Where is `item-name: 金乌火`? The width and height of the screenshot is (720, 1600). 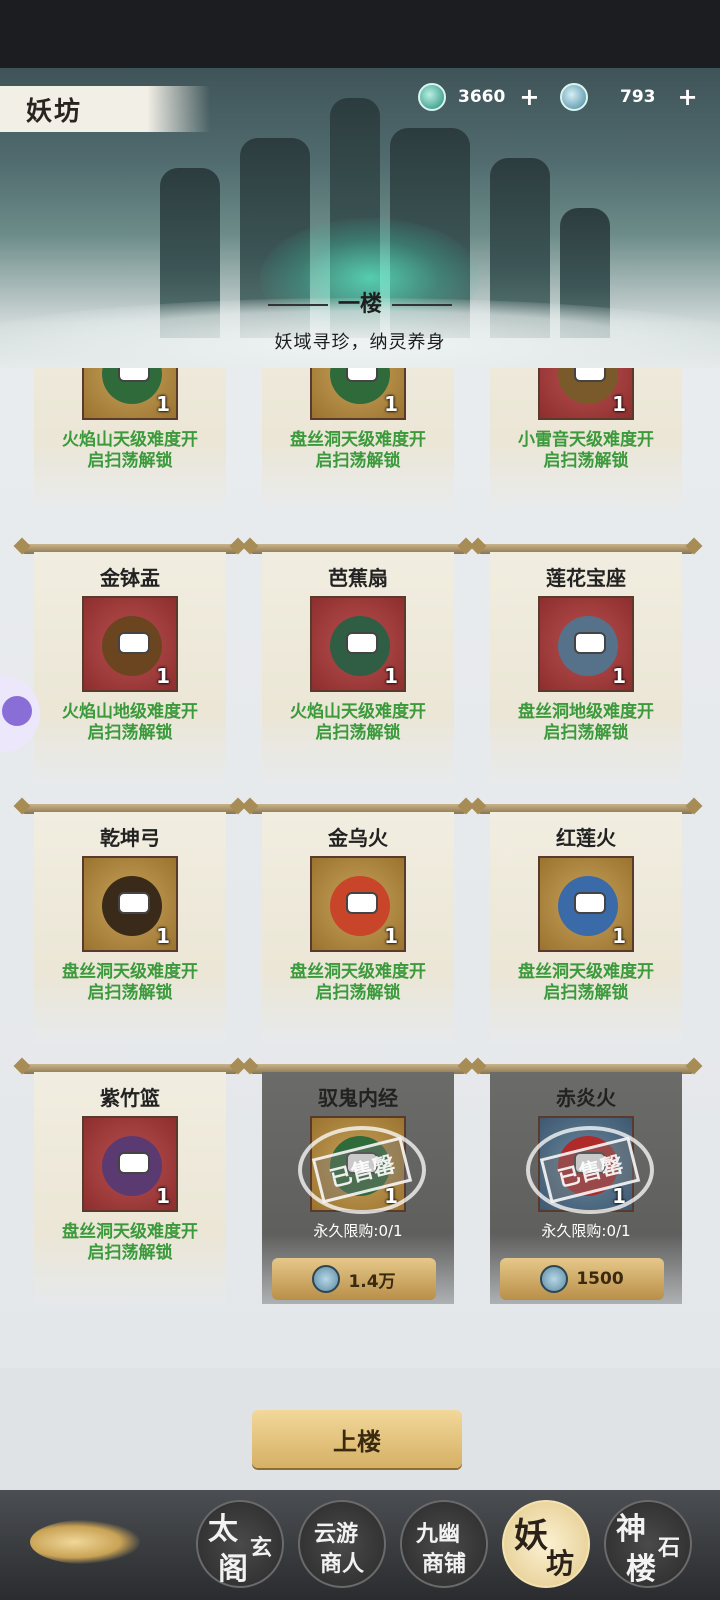 item-name: 金乌火 is located at coordinates (358, 838).